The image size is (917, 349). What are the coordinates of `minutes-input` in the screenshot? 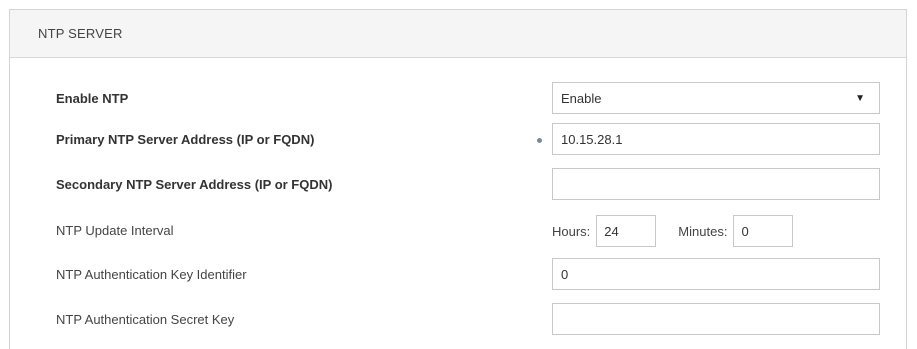 It's located at (763, 231).